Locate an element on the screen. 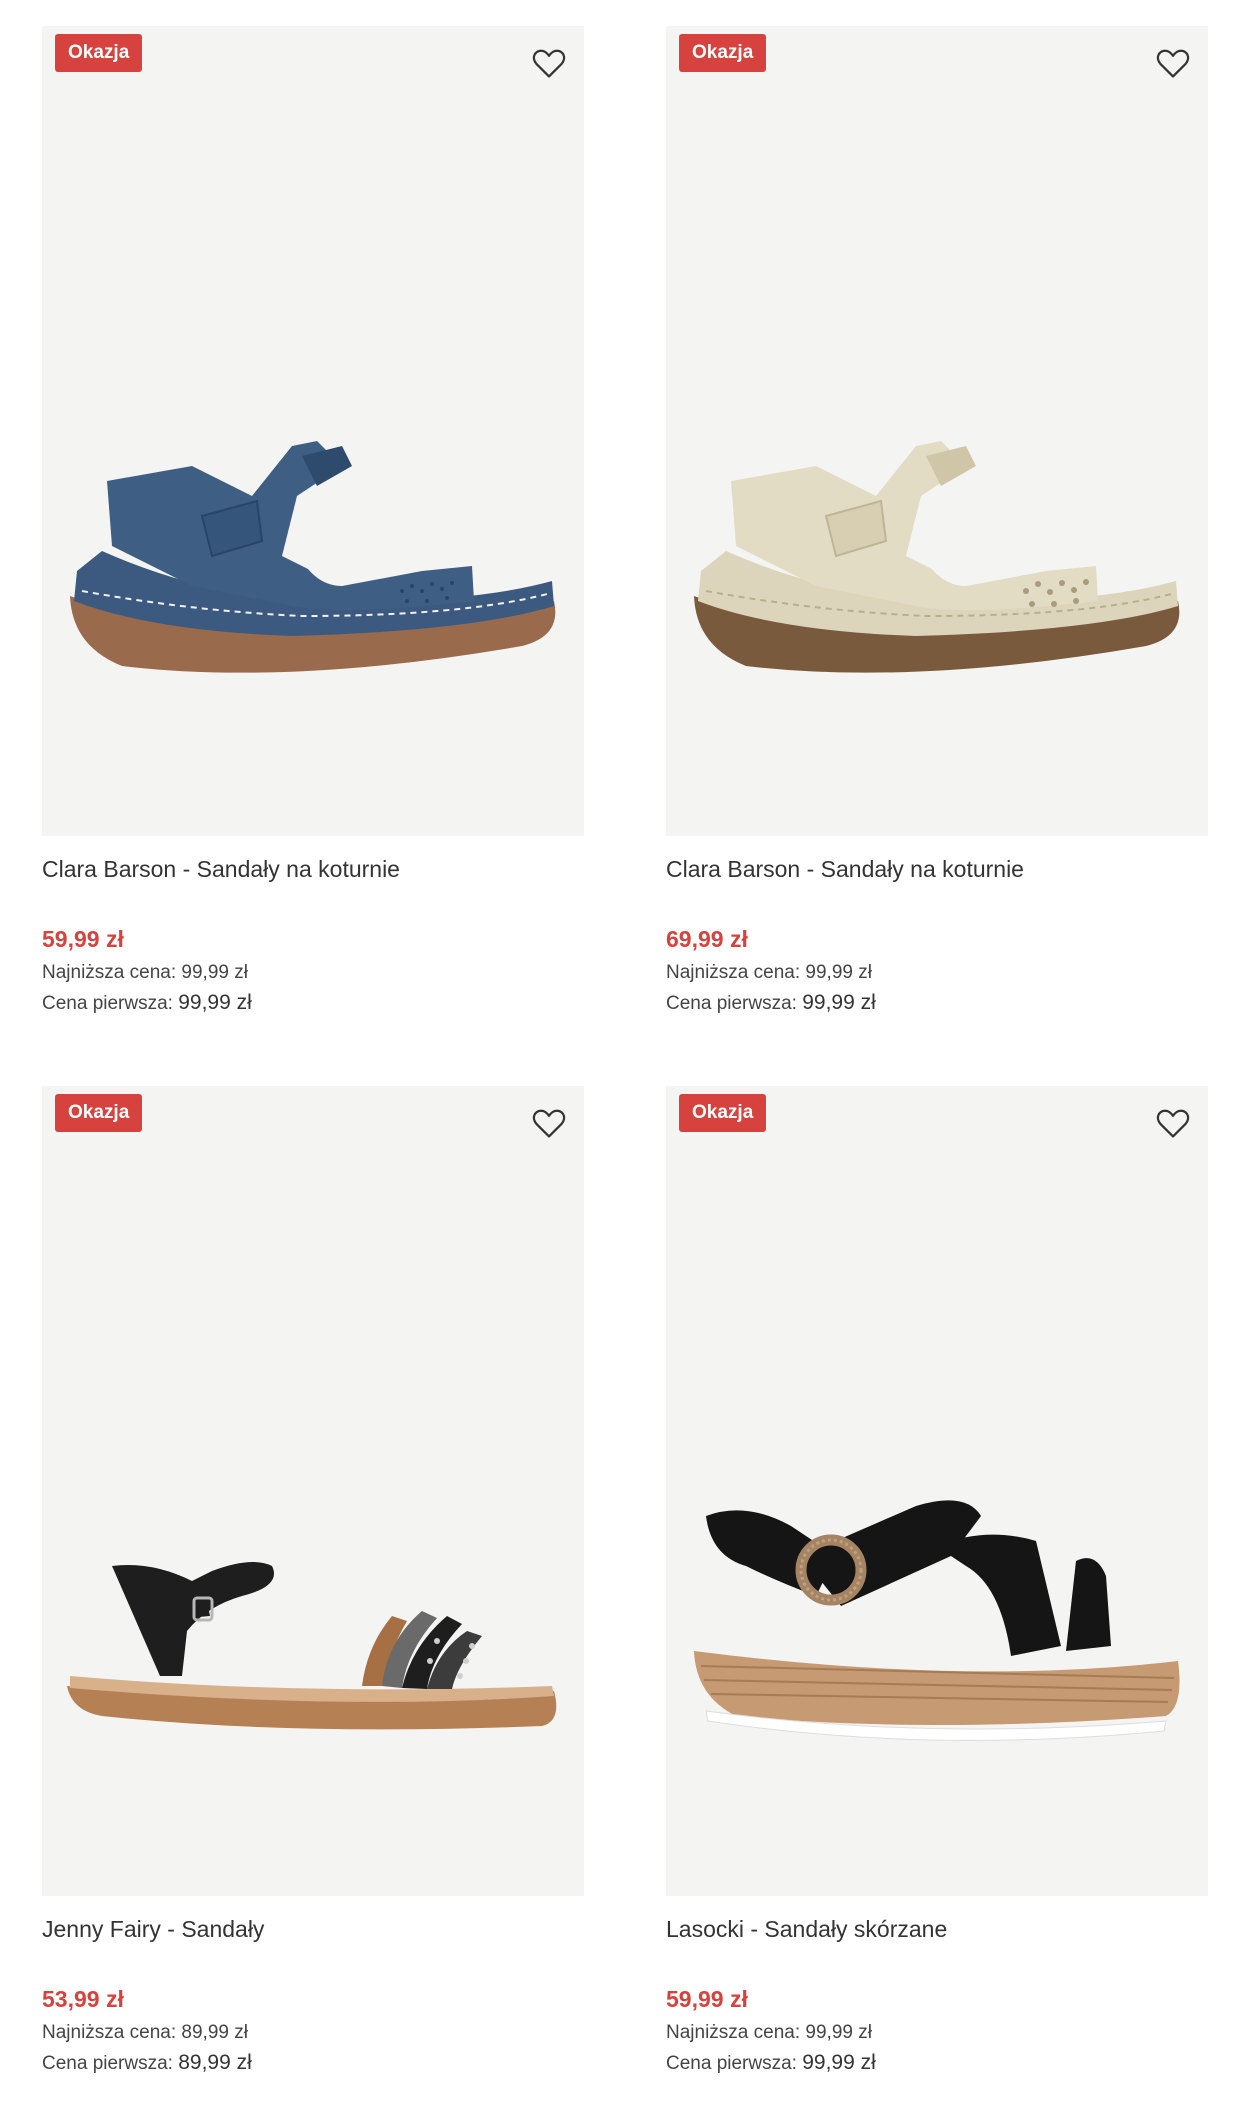  sale-price: 53,99 zł is located at coordinates (83, 1999).